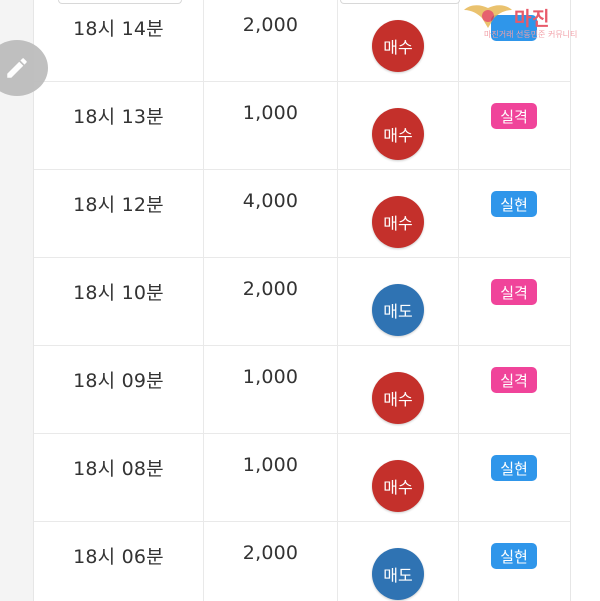  What do you see at coordinates (488, 16) in the screenshot?
I see `winged-emblem-icon` at bounding box center [488, 16].